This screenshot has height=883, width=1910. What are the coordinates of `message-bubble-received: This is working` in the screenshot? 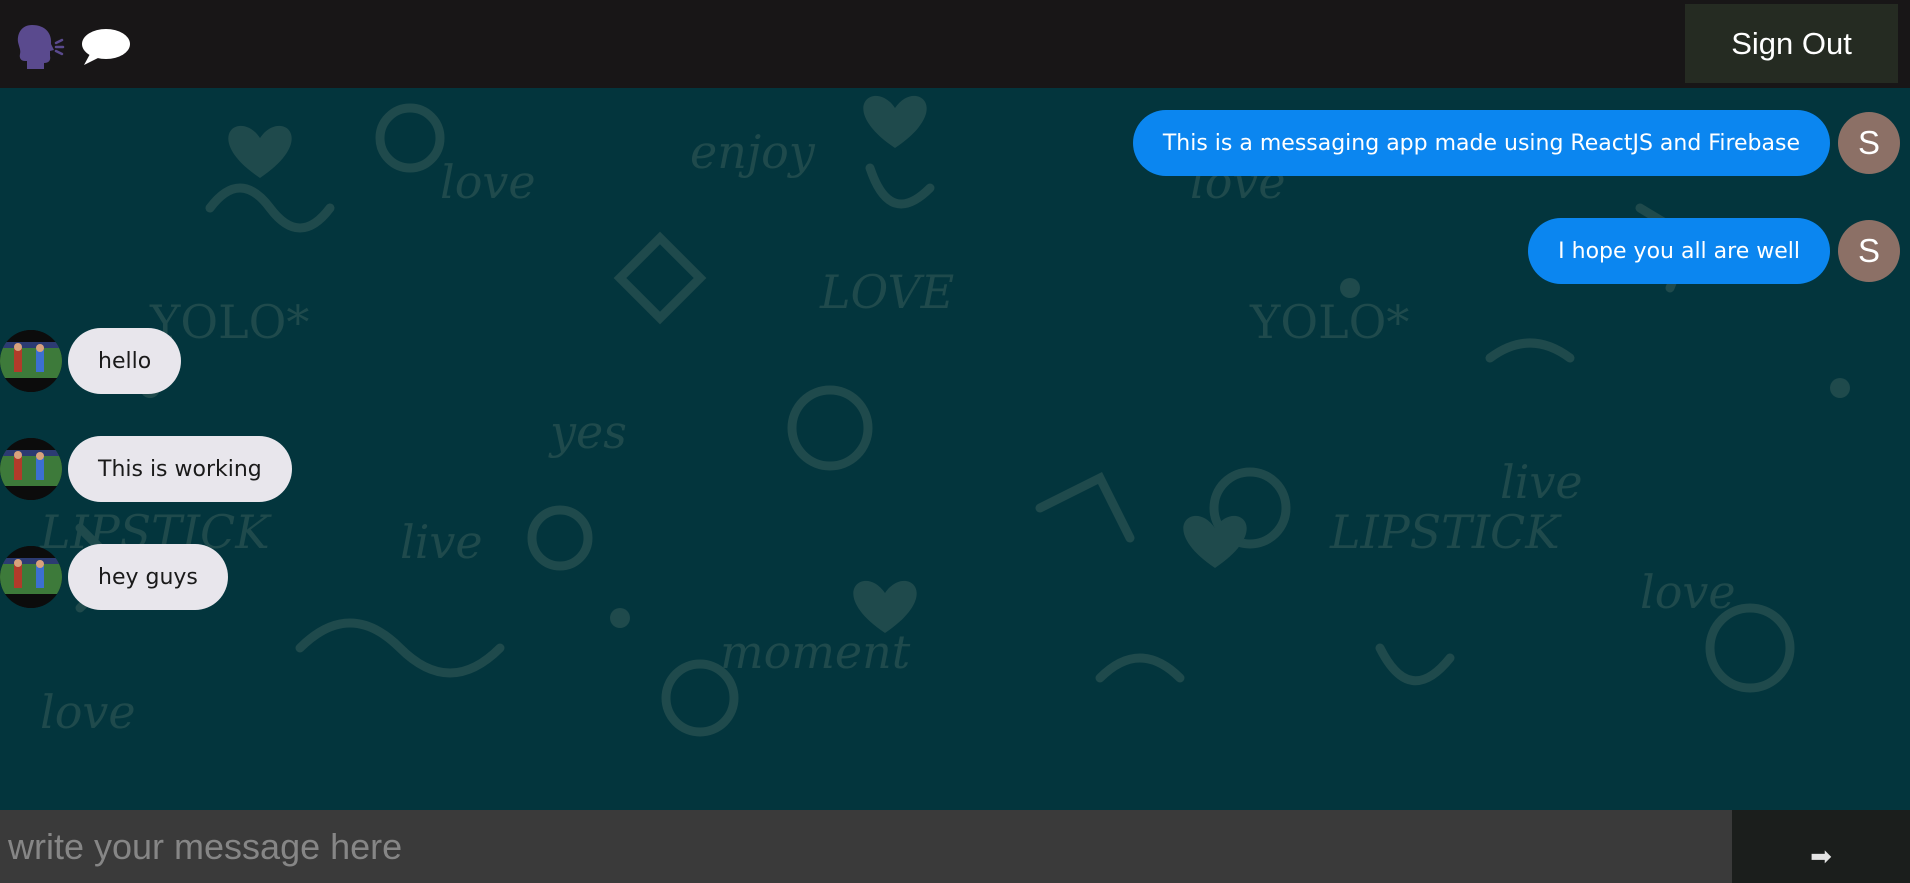 It's located at (180, 469).